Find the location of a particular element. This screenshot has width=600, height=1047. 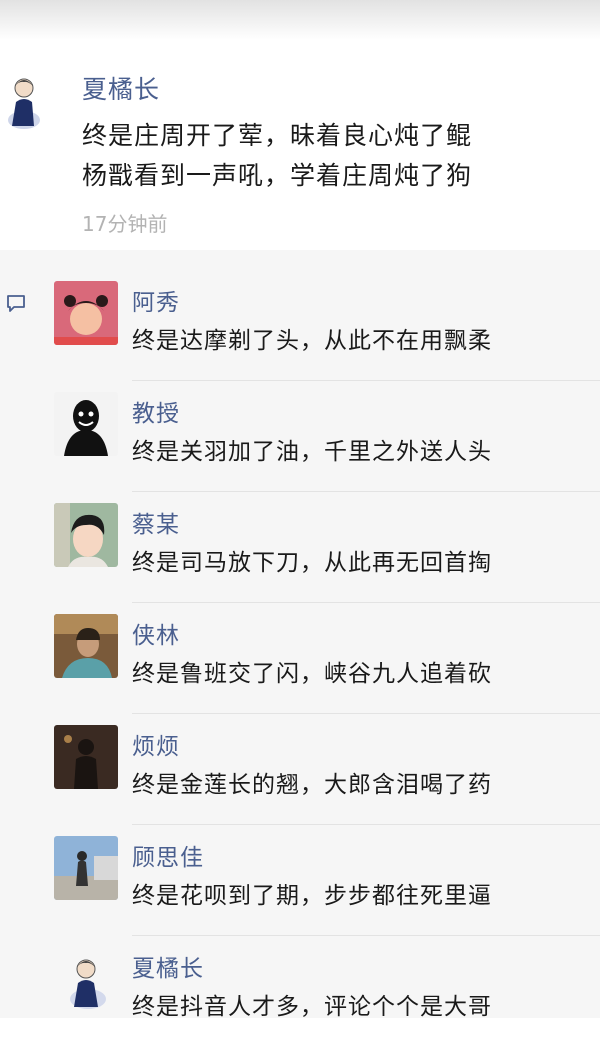

cartoon-boy-avatar is located at coordinates (86, 535).